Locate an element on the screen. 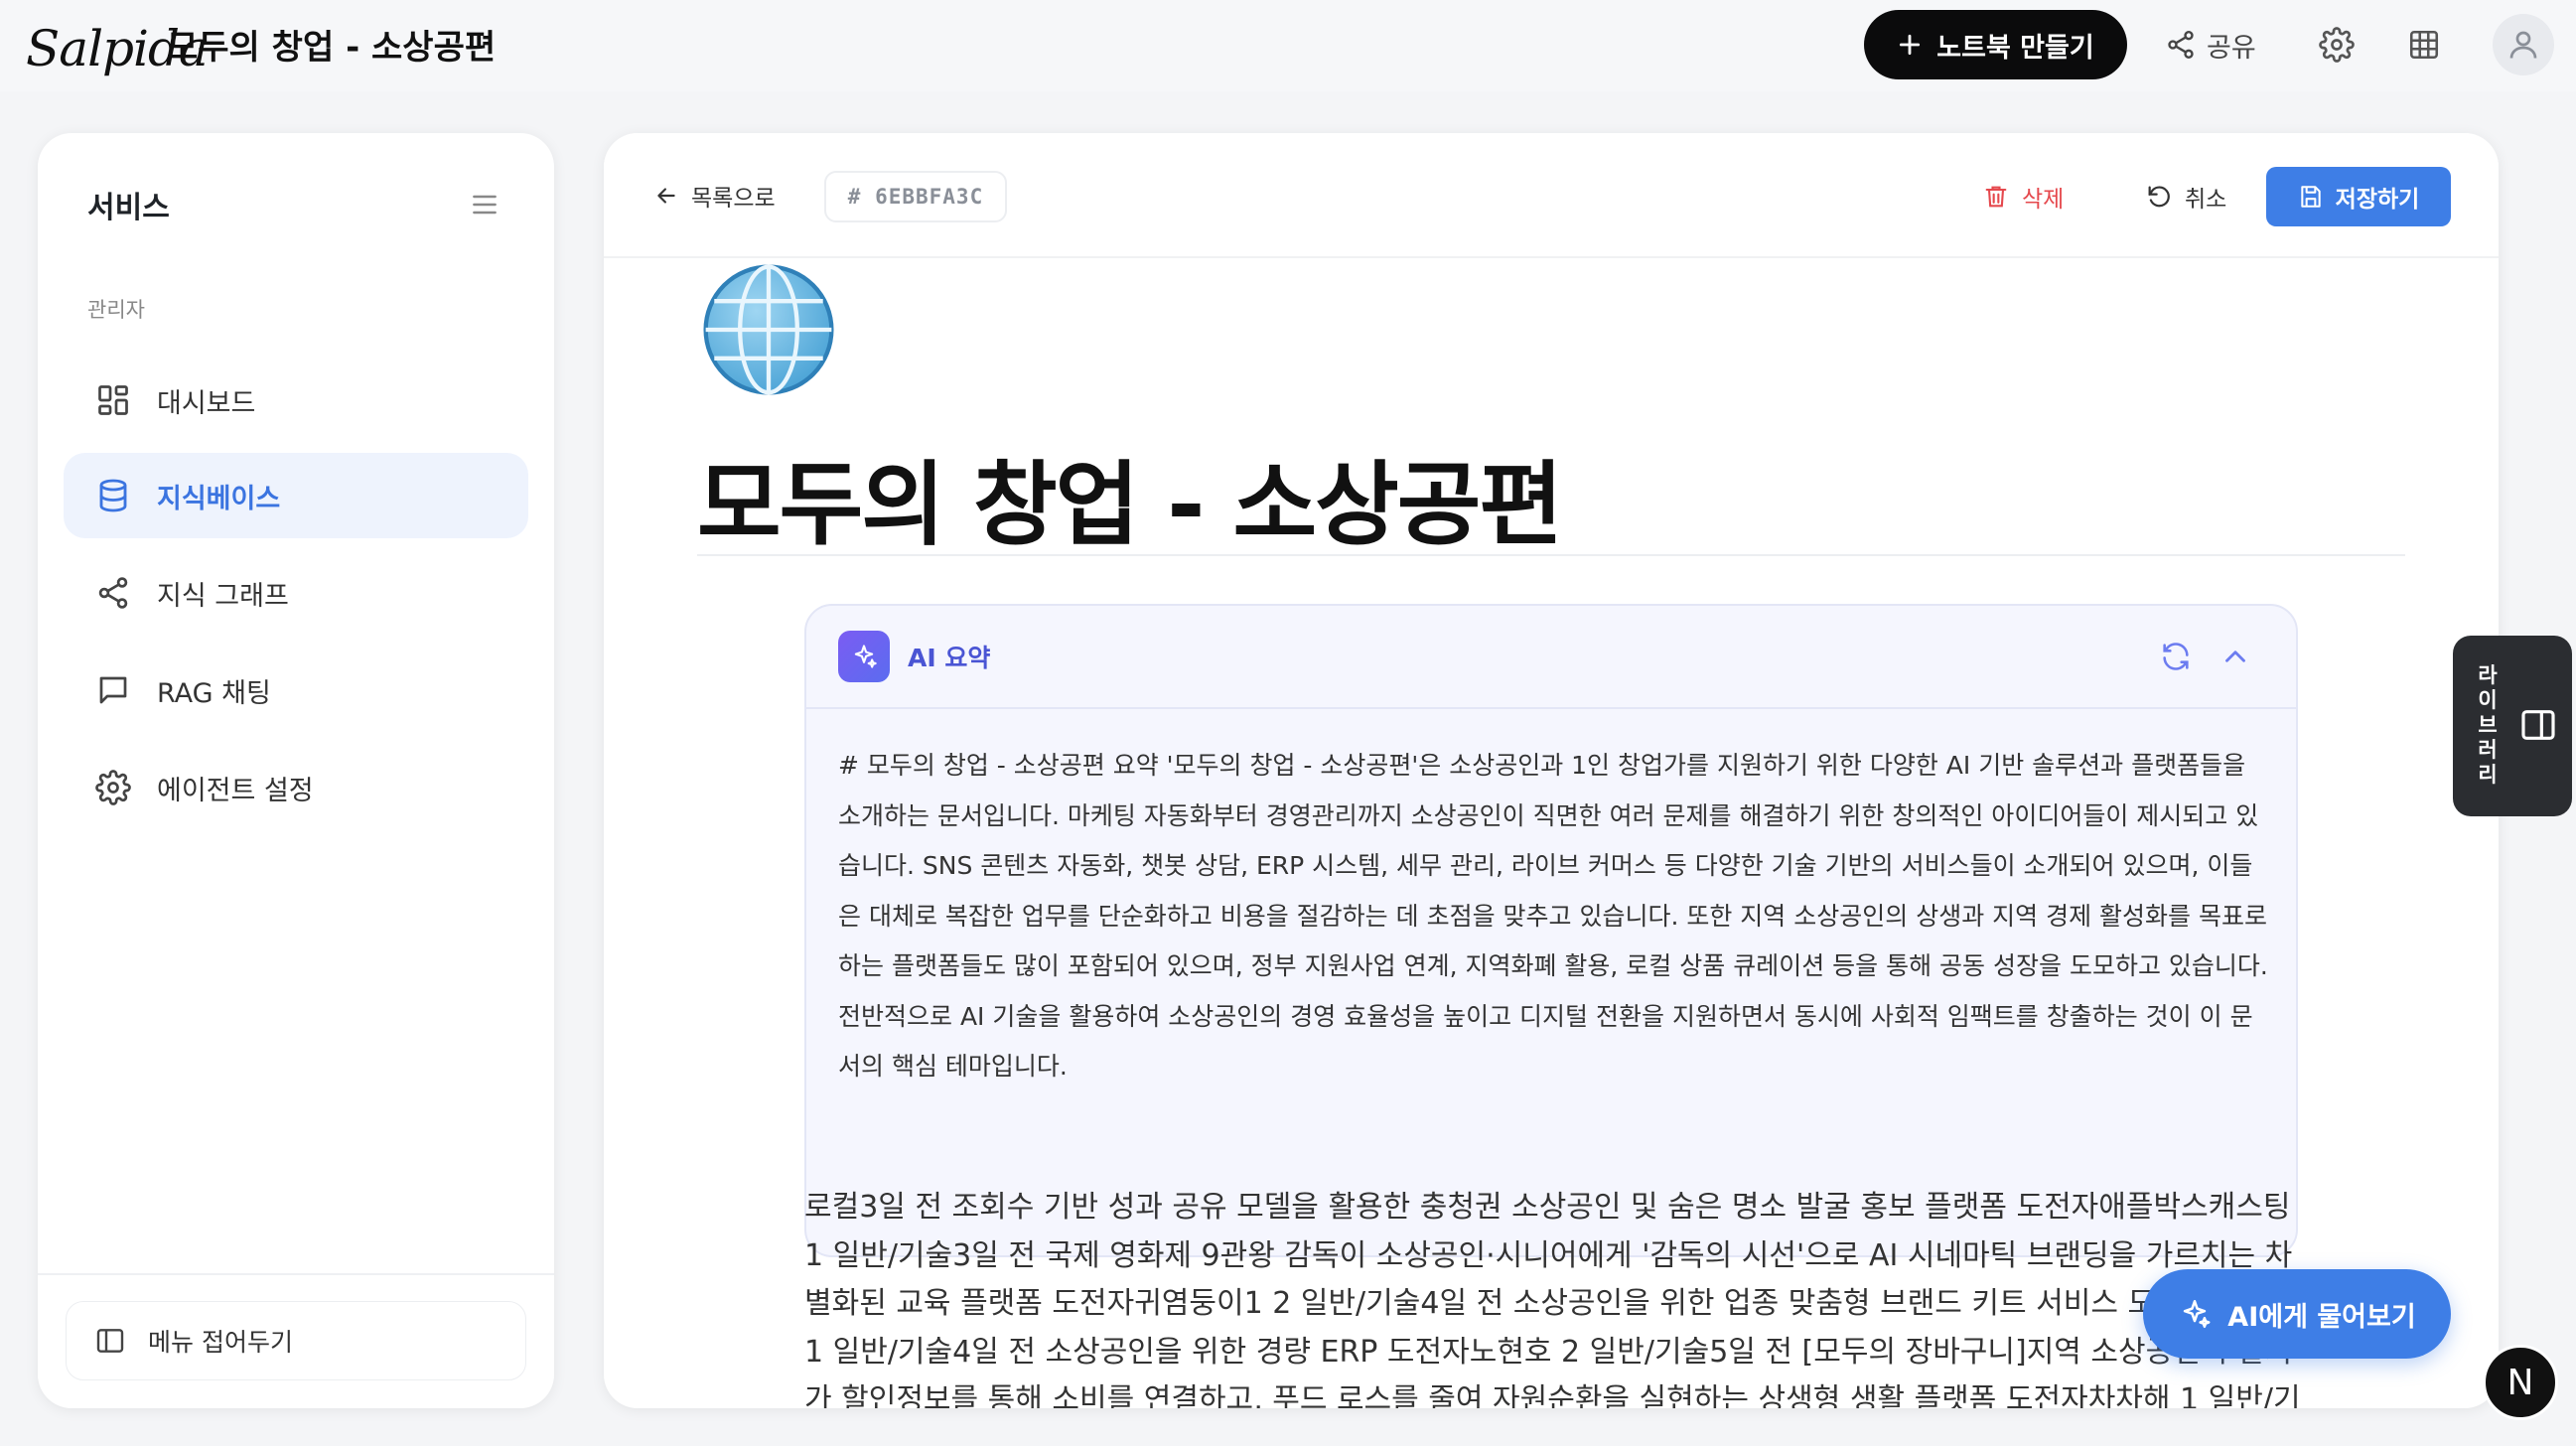 Image resolution: width=2576 pixels, height=1446 pixels. menu-icon is located at coordinates (485, 204).